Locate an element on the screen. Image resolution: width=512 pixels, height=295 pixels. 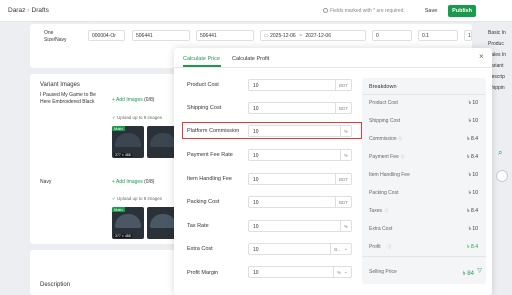
tax-rate-unit: % is located at coordinates (345, 226).